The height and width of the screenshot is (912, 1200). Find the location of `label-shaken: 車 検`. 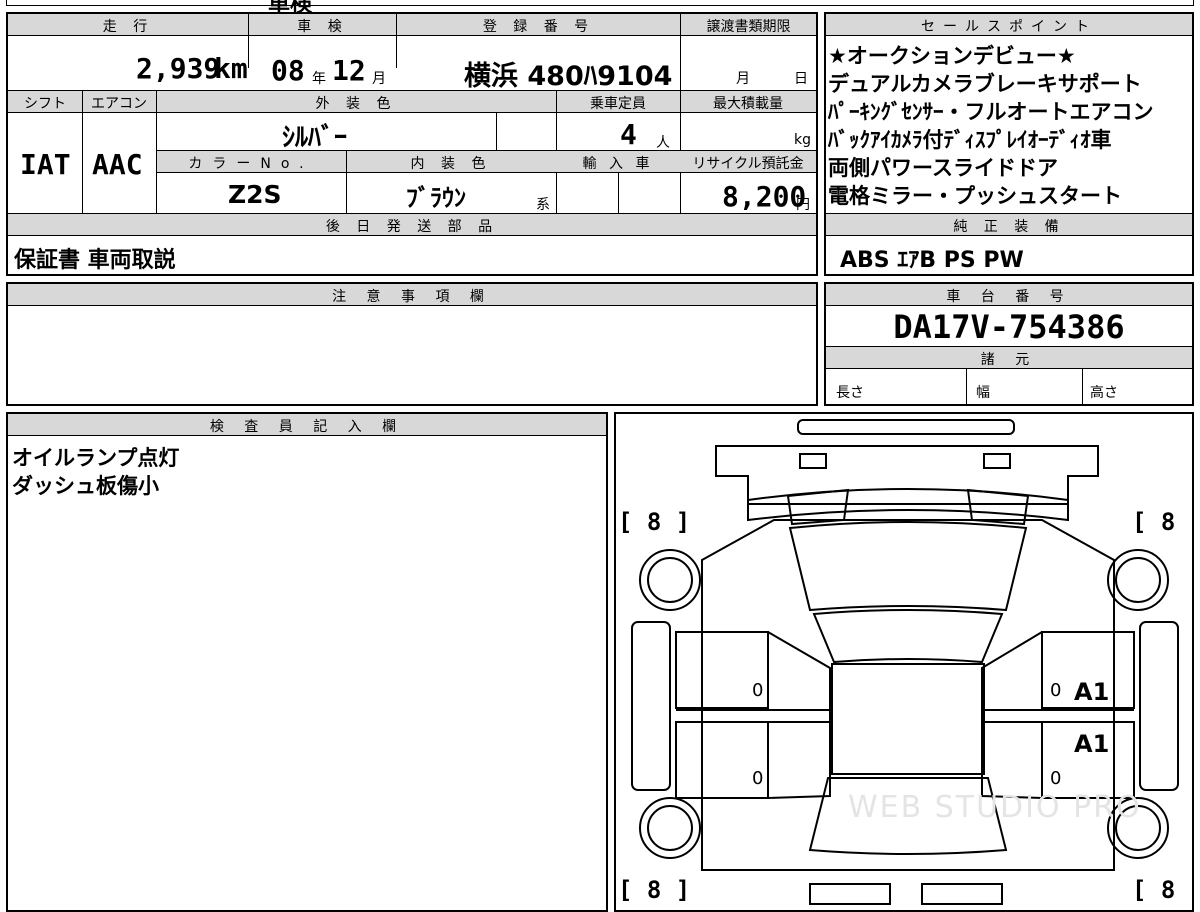

label-shaken: 車 検 is located at coordinates (322, 27).